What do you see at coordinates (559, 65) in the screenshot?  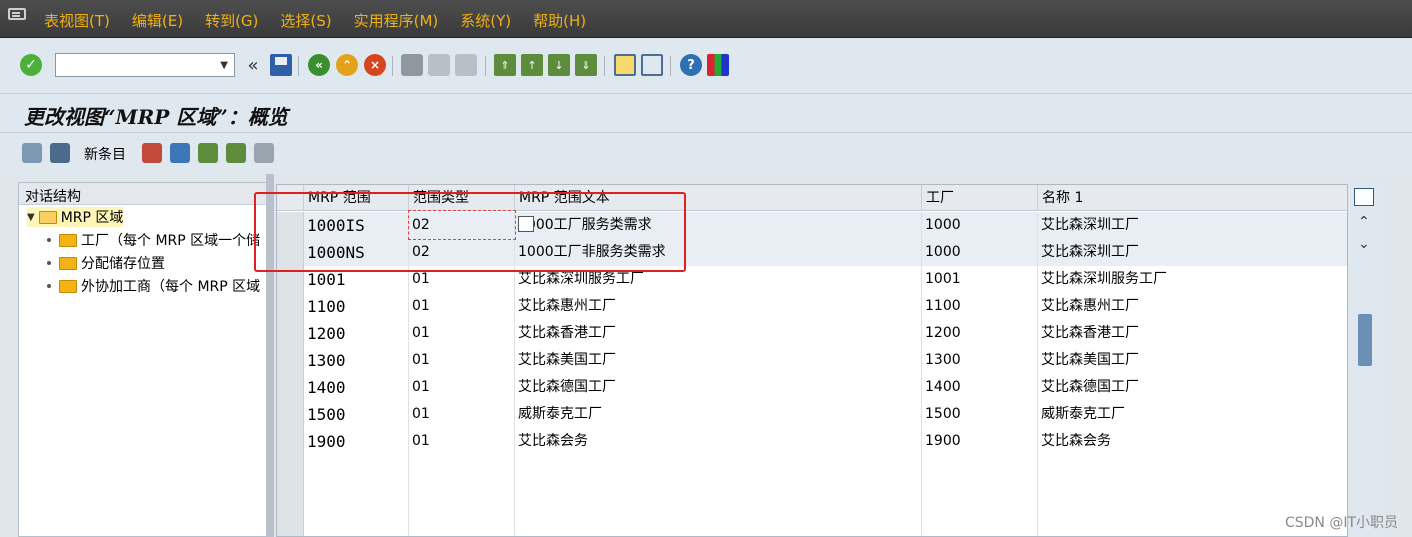 I see `next-page-icon: ↓` at bounding box center [559, 65].